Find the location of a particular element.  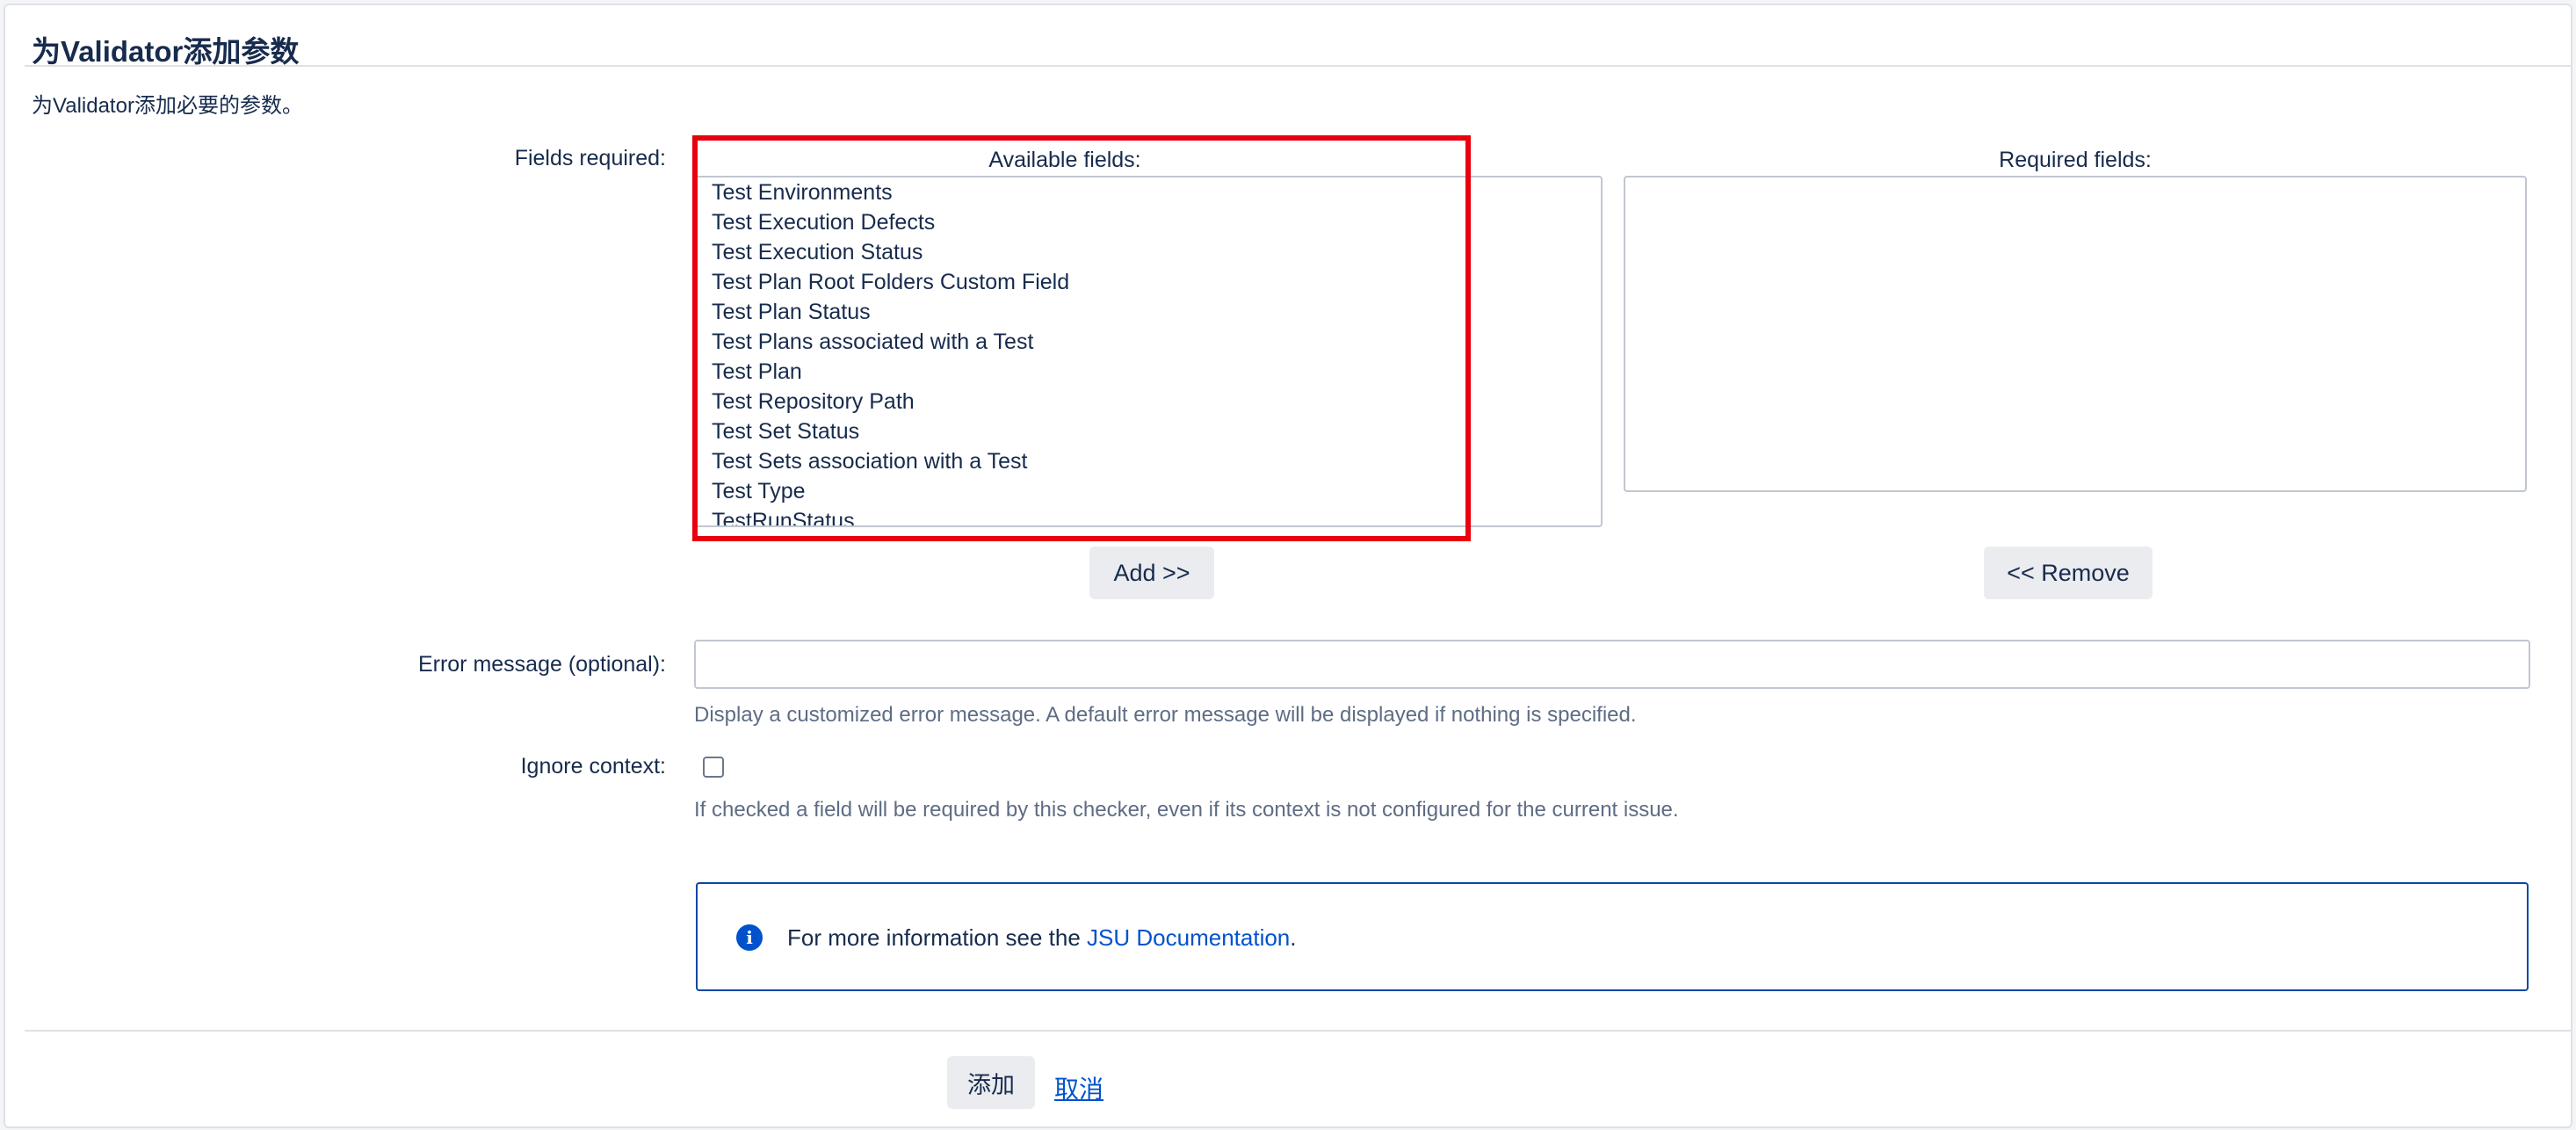

field-option: TestRunStatus is located at coordinates (1148, 516).